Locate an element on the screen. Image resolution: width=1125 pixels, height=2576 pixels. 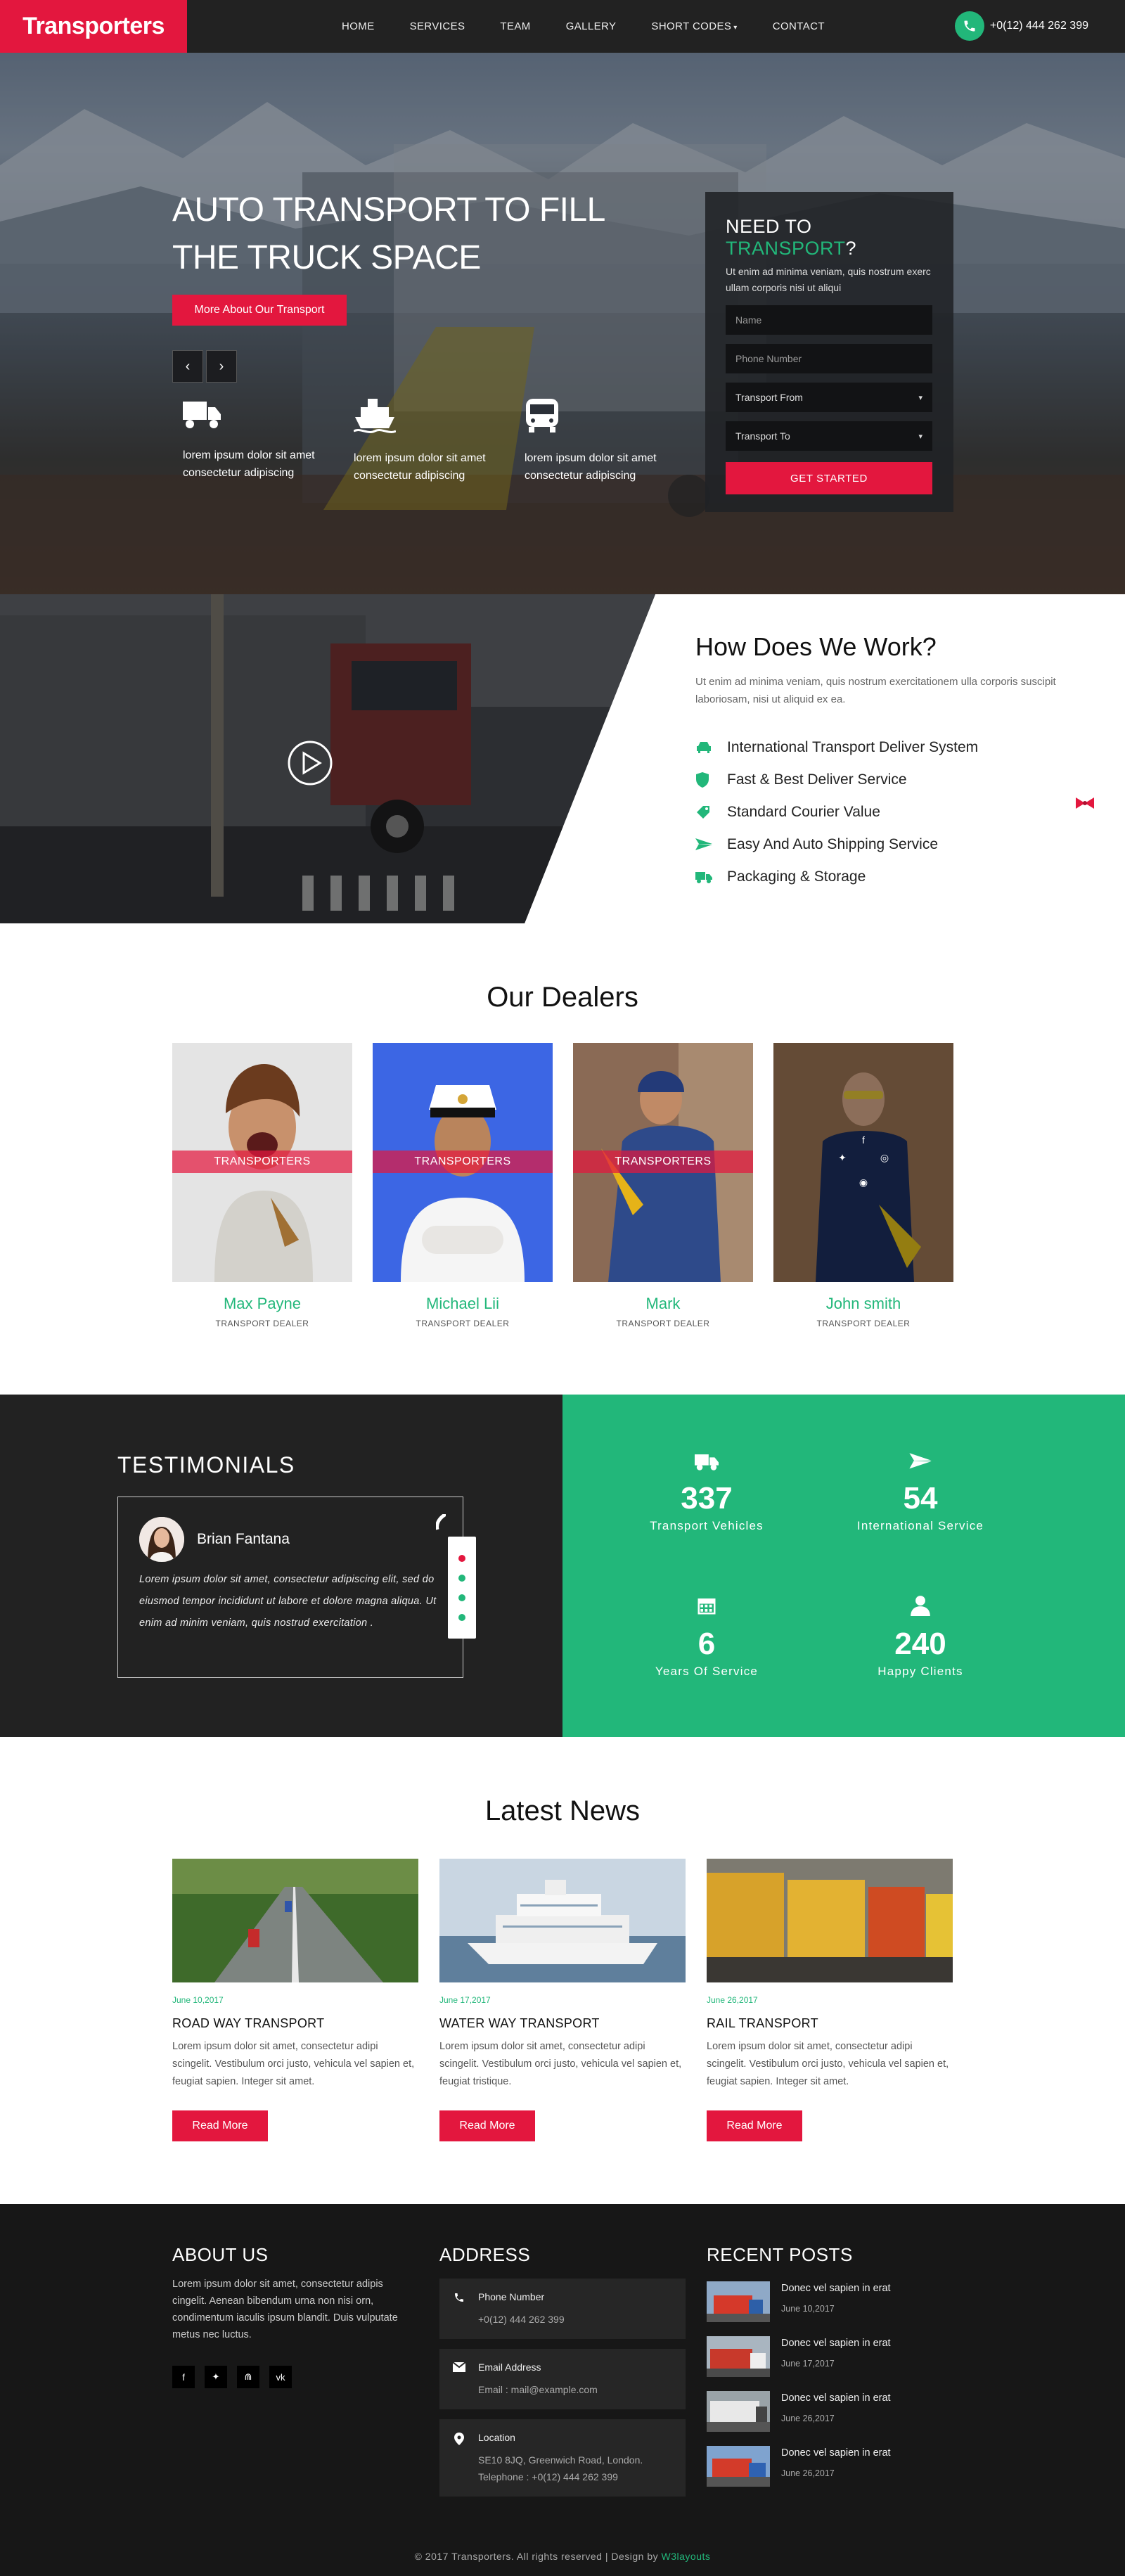
nav-home: HOME is located at coordinates (358, 26).